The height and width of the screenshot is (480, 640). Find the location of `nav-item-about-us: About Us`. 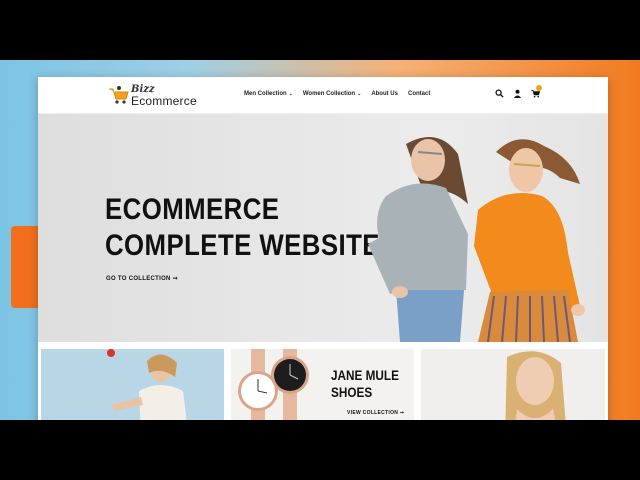

nav-item-about-us: About Us is located at coordinates (384, 94).